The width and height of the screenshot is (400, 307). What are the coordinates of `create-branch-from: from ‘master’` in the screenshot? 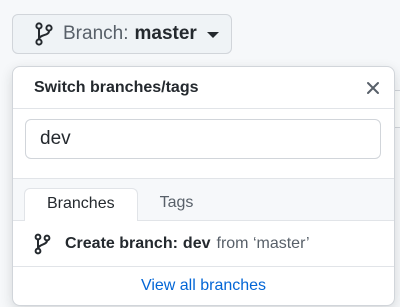 It's located at (263, 243).